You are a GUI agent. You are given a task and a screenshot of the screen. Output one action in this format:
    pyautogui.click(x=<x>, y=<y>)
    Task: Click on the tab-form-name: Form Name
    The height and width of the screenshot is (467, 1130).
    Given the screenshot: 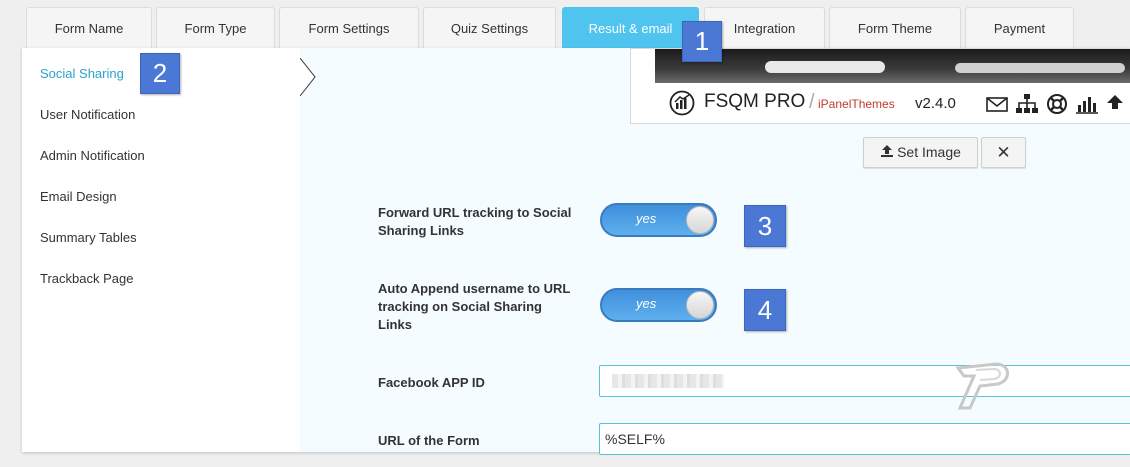 What is the action you would take?
    pyautogui.click(x=89, y=27)
    